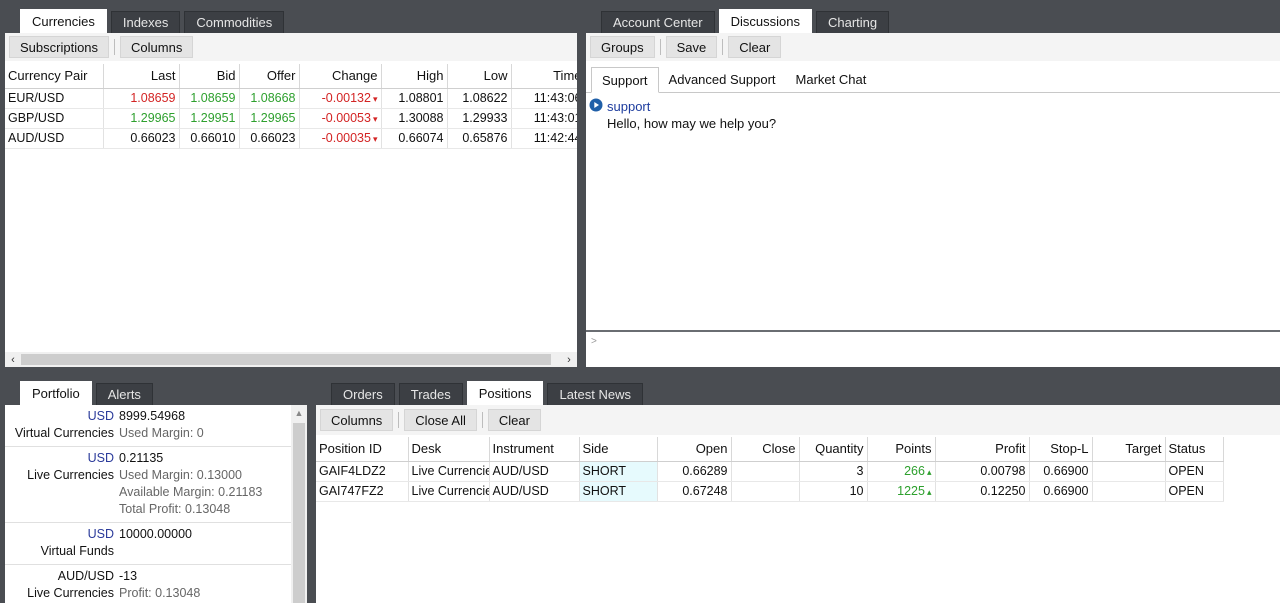 This screenshot has width=1280, height=603. What do you see at coordinates (340, 118) in the screenshot?
I see `change-cell: -0.00053 ▾` at bounding box center [340, 118].